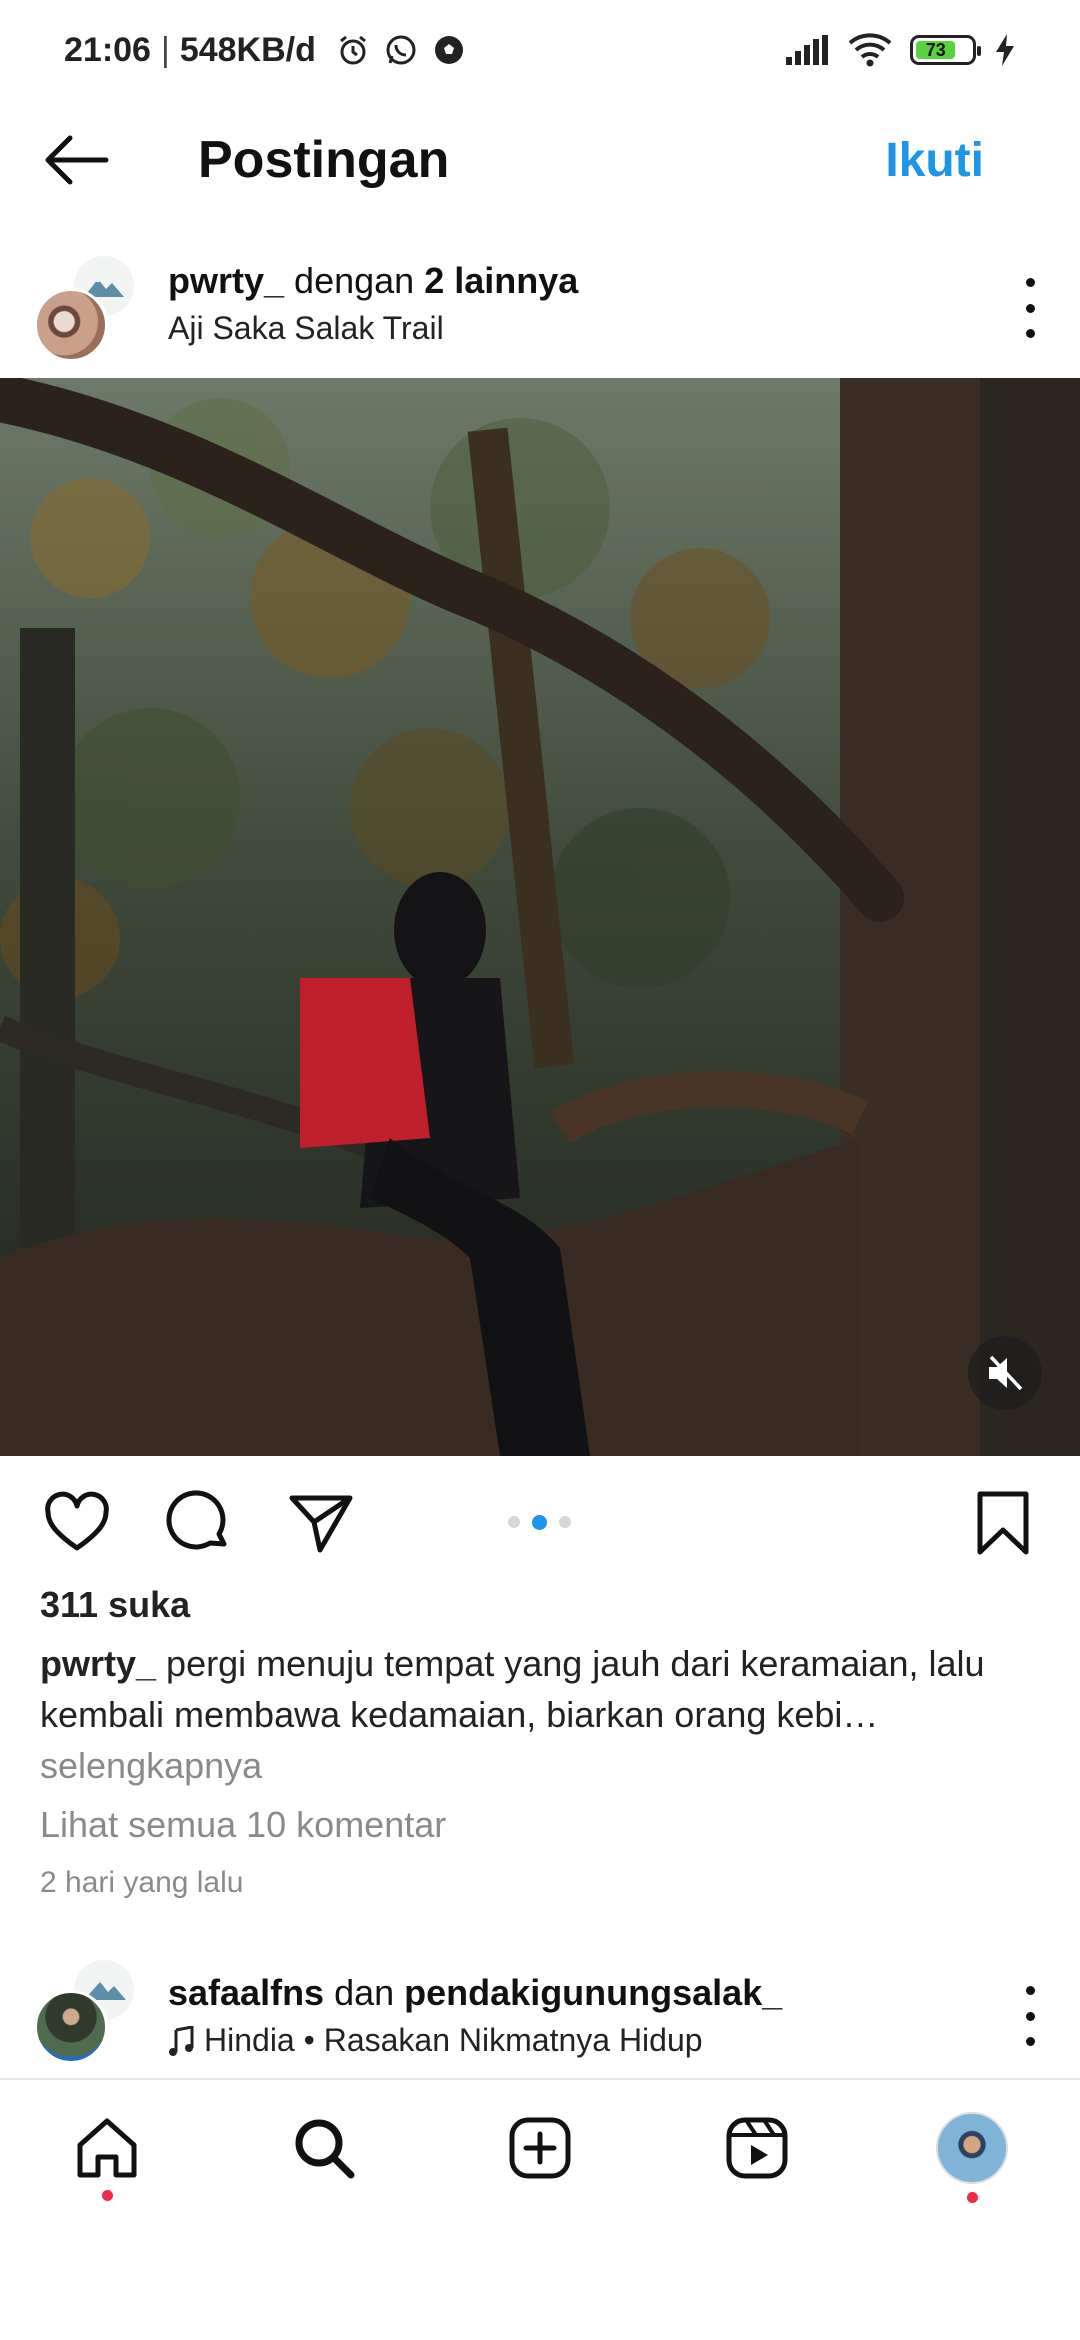  I want to click on soccer-ball-icon, so click(448, 50).